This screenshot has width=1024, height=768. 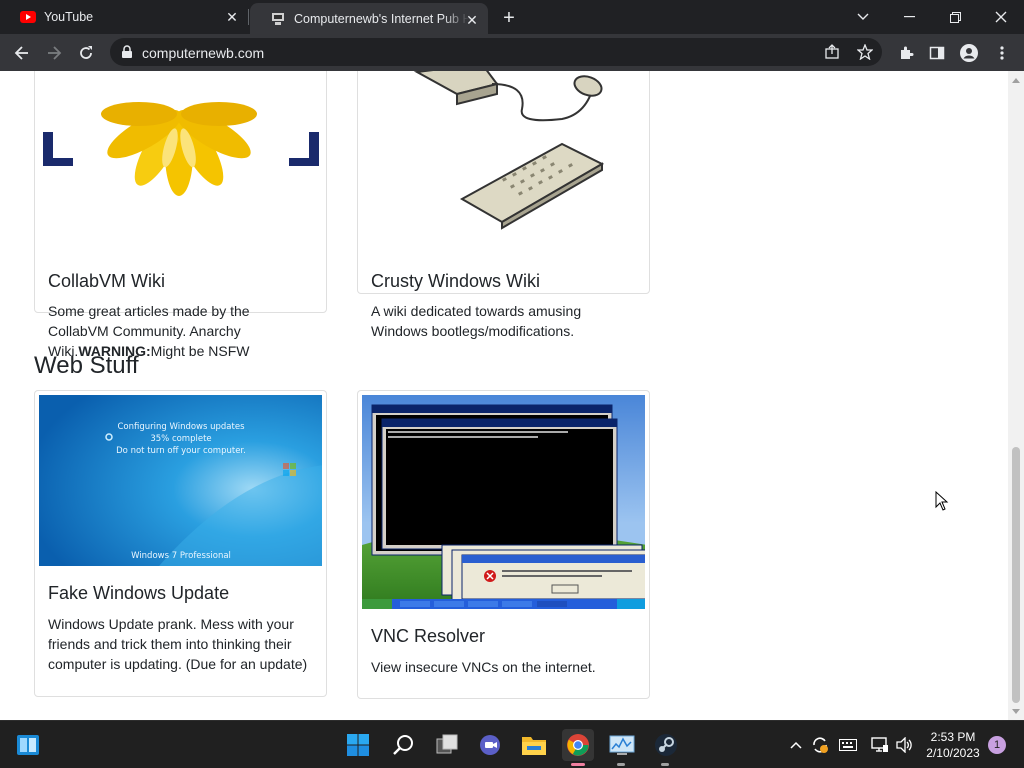 What do you see at coordinates (1002, 53) in the screenshot?
I see `menu-kebab-icon` at bounding box center [1002, 53].